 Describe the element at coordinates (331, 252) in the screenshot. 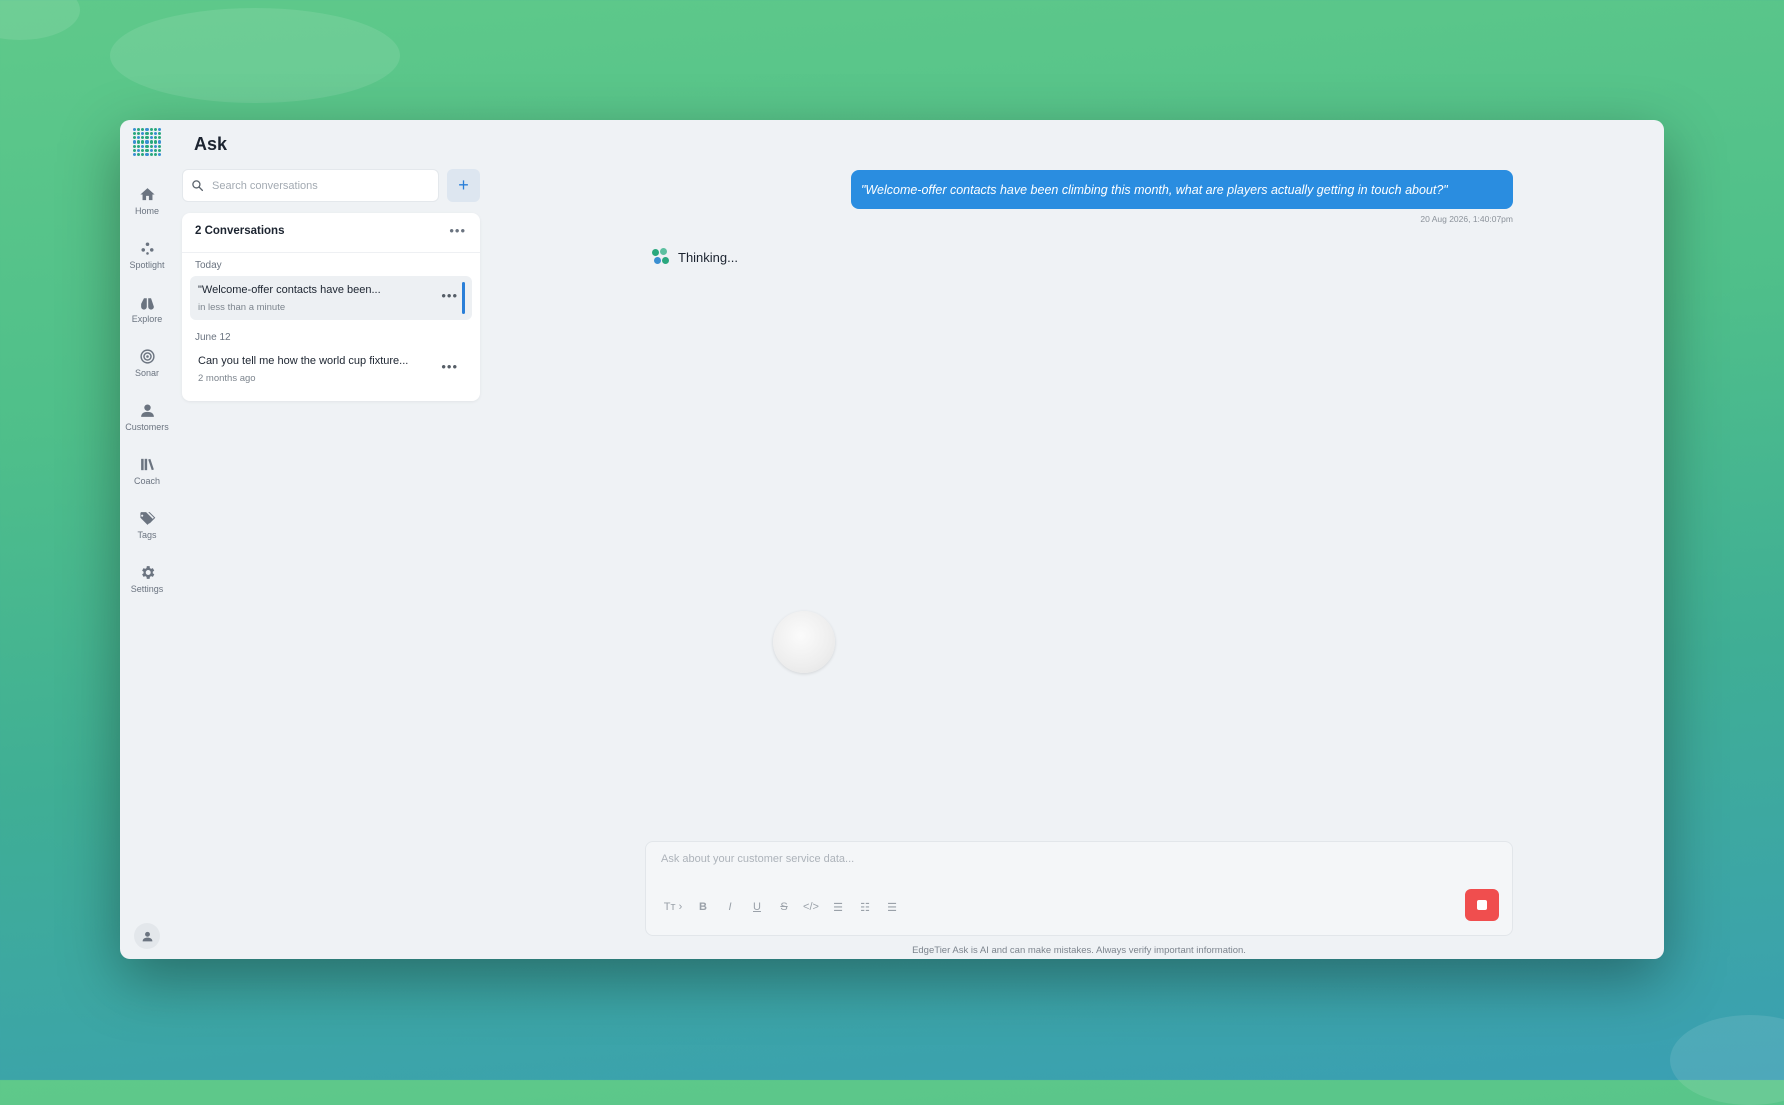

I see `divider` at that location.